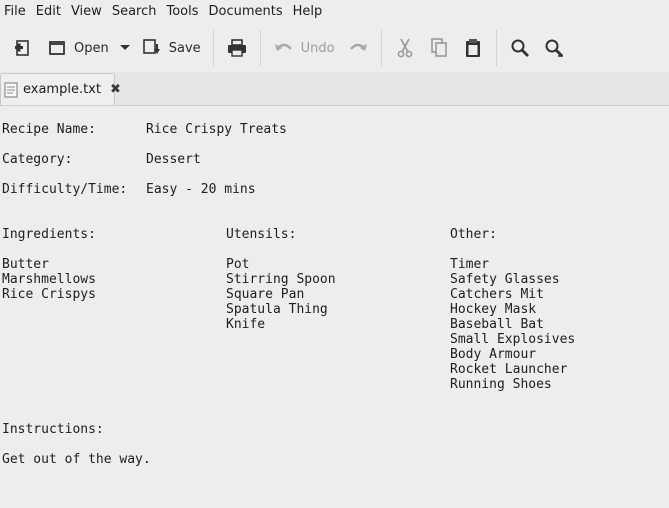  What do you see at coordinates (184, 48) in the screenshot?
I see `save-label: Save` at bounding box center [184, 48].